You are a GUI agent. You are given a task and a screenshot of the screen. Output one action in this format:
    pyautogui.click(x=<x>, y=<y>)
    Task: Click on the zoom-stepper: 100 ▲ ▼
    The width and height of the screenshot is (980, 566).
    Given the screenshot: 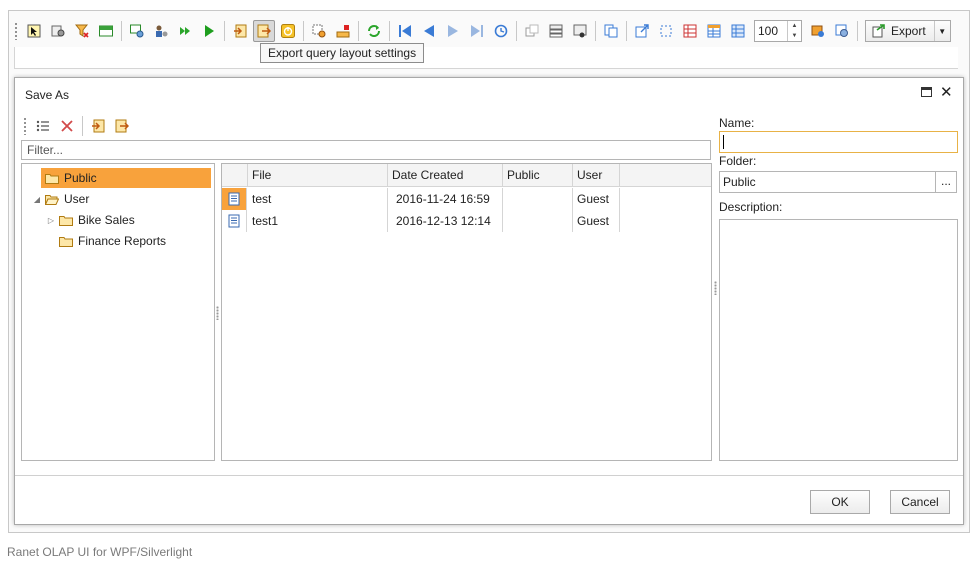 What is the action you would take?
    pyautogui.click(x=778, y=31)
    